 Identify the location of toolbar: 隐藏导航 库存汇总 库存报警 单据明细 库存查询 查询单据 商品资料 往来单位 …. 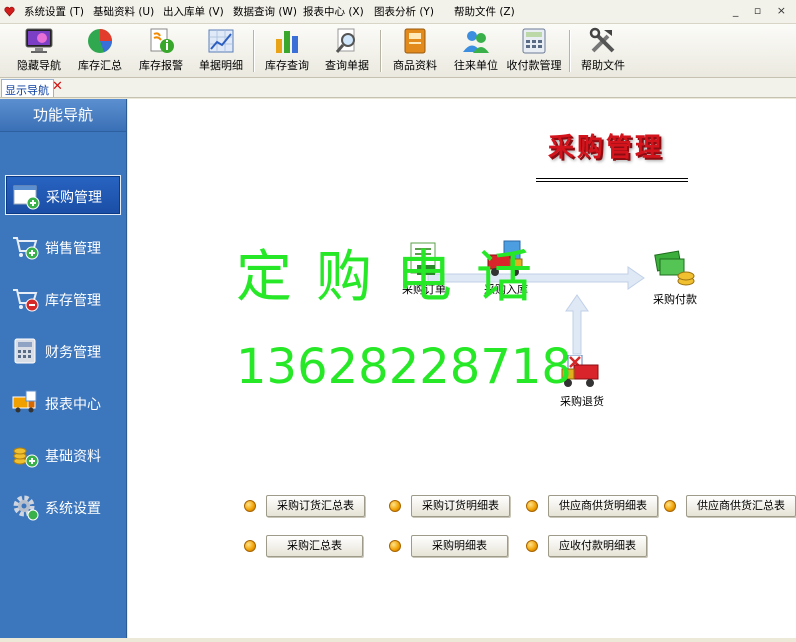
(398, 51).